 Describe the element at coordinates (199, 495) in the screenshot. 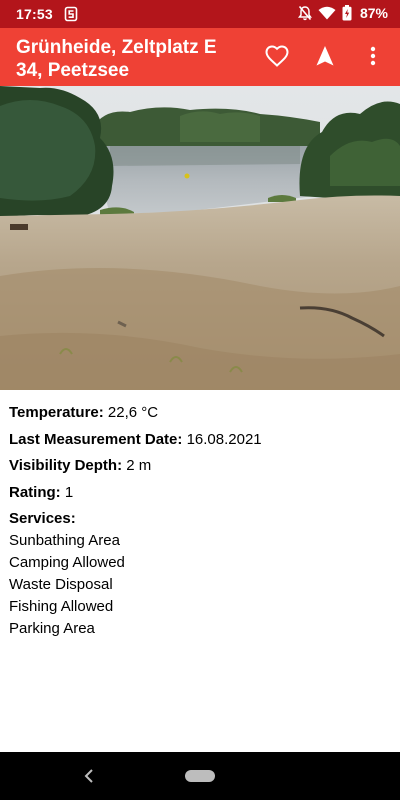

I see `rating-row: Rating: 1` at that location.